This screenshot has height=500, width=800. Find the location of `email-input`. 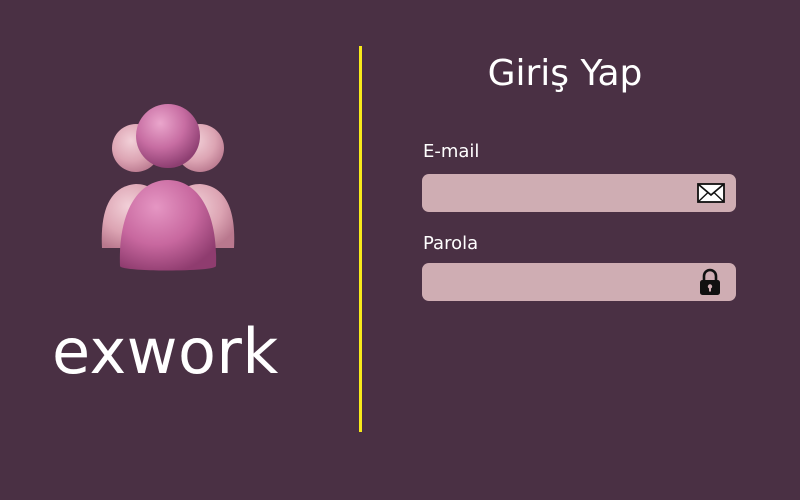

email-input is located at coordinates (553, 193).